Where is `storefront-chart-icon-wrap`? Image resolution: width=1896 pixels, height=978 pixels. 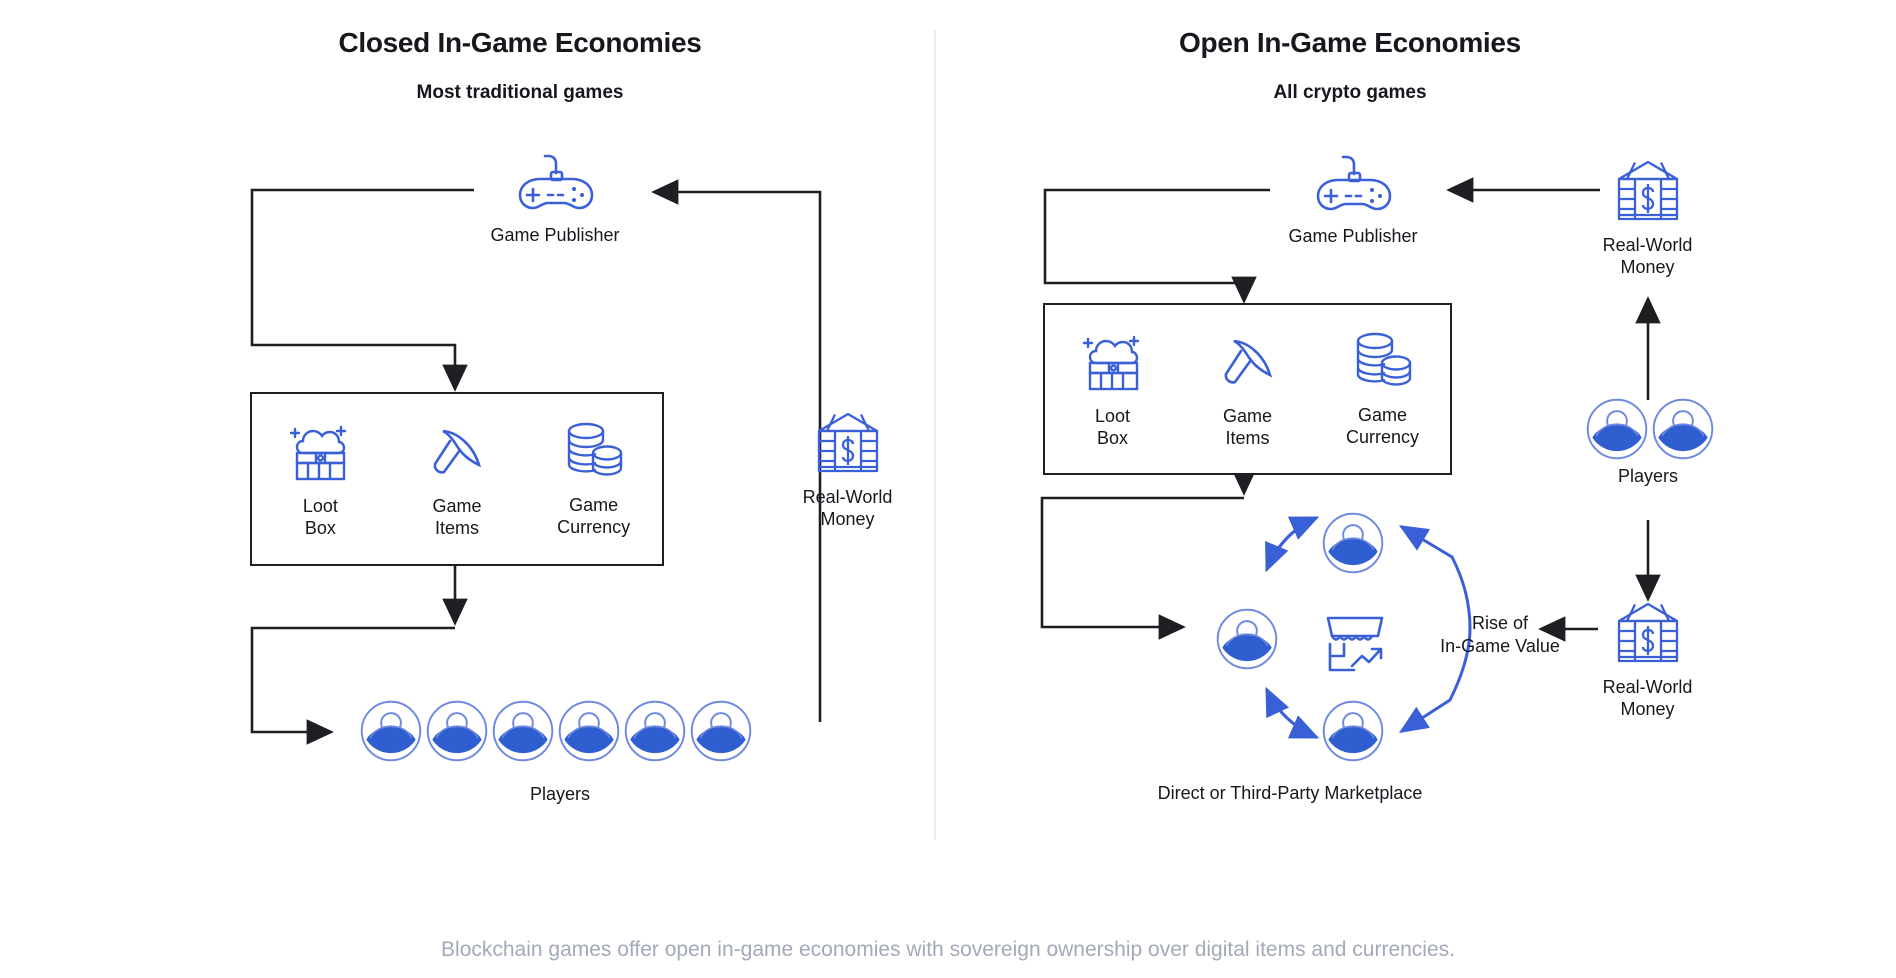 storefront-chart-icon-wrap is located at coordinates (1355, 647).